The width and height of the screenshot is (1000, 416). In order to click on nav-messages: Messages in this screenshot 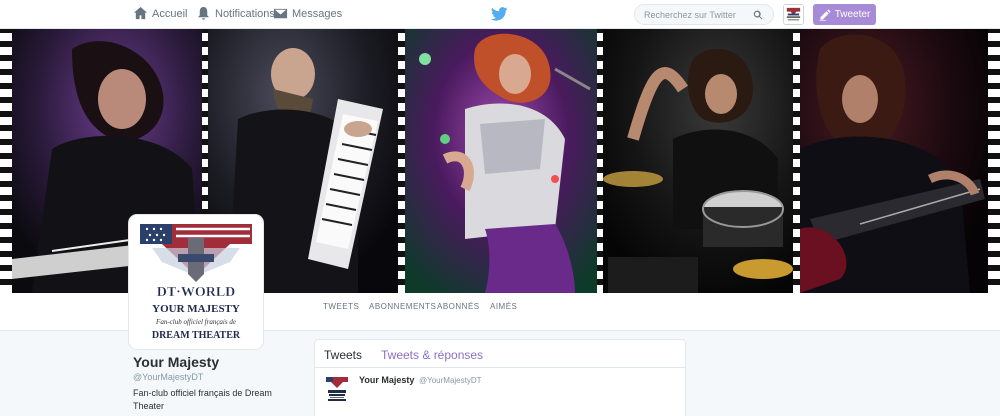, I will do `click(307, 13)`.